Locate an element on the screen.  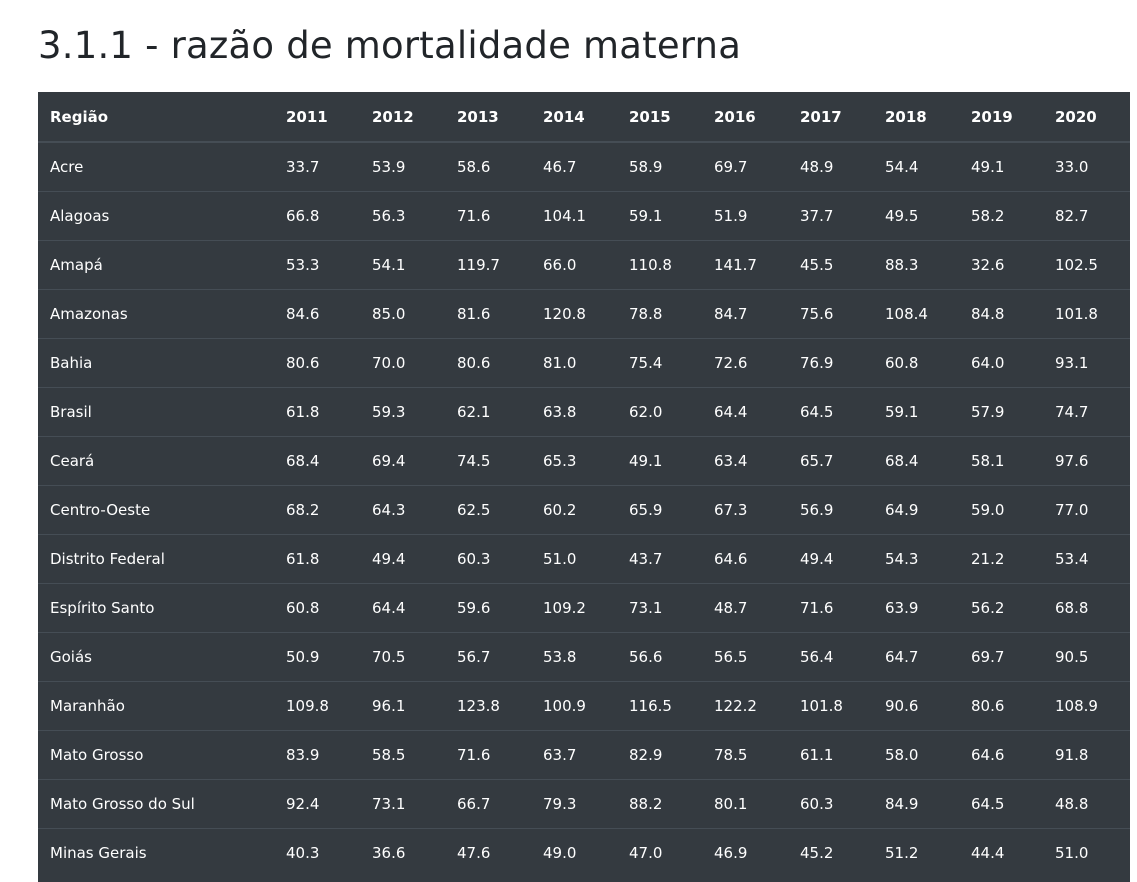
rate-value-cell: 108.4 is located at coordinates (906, 313).